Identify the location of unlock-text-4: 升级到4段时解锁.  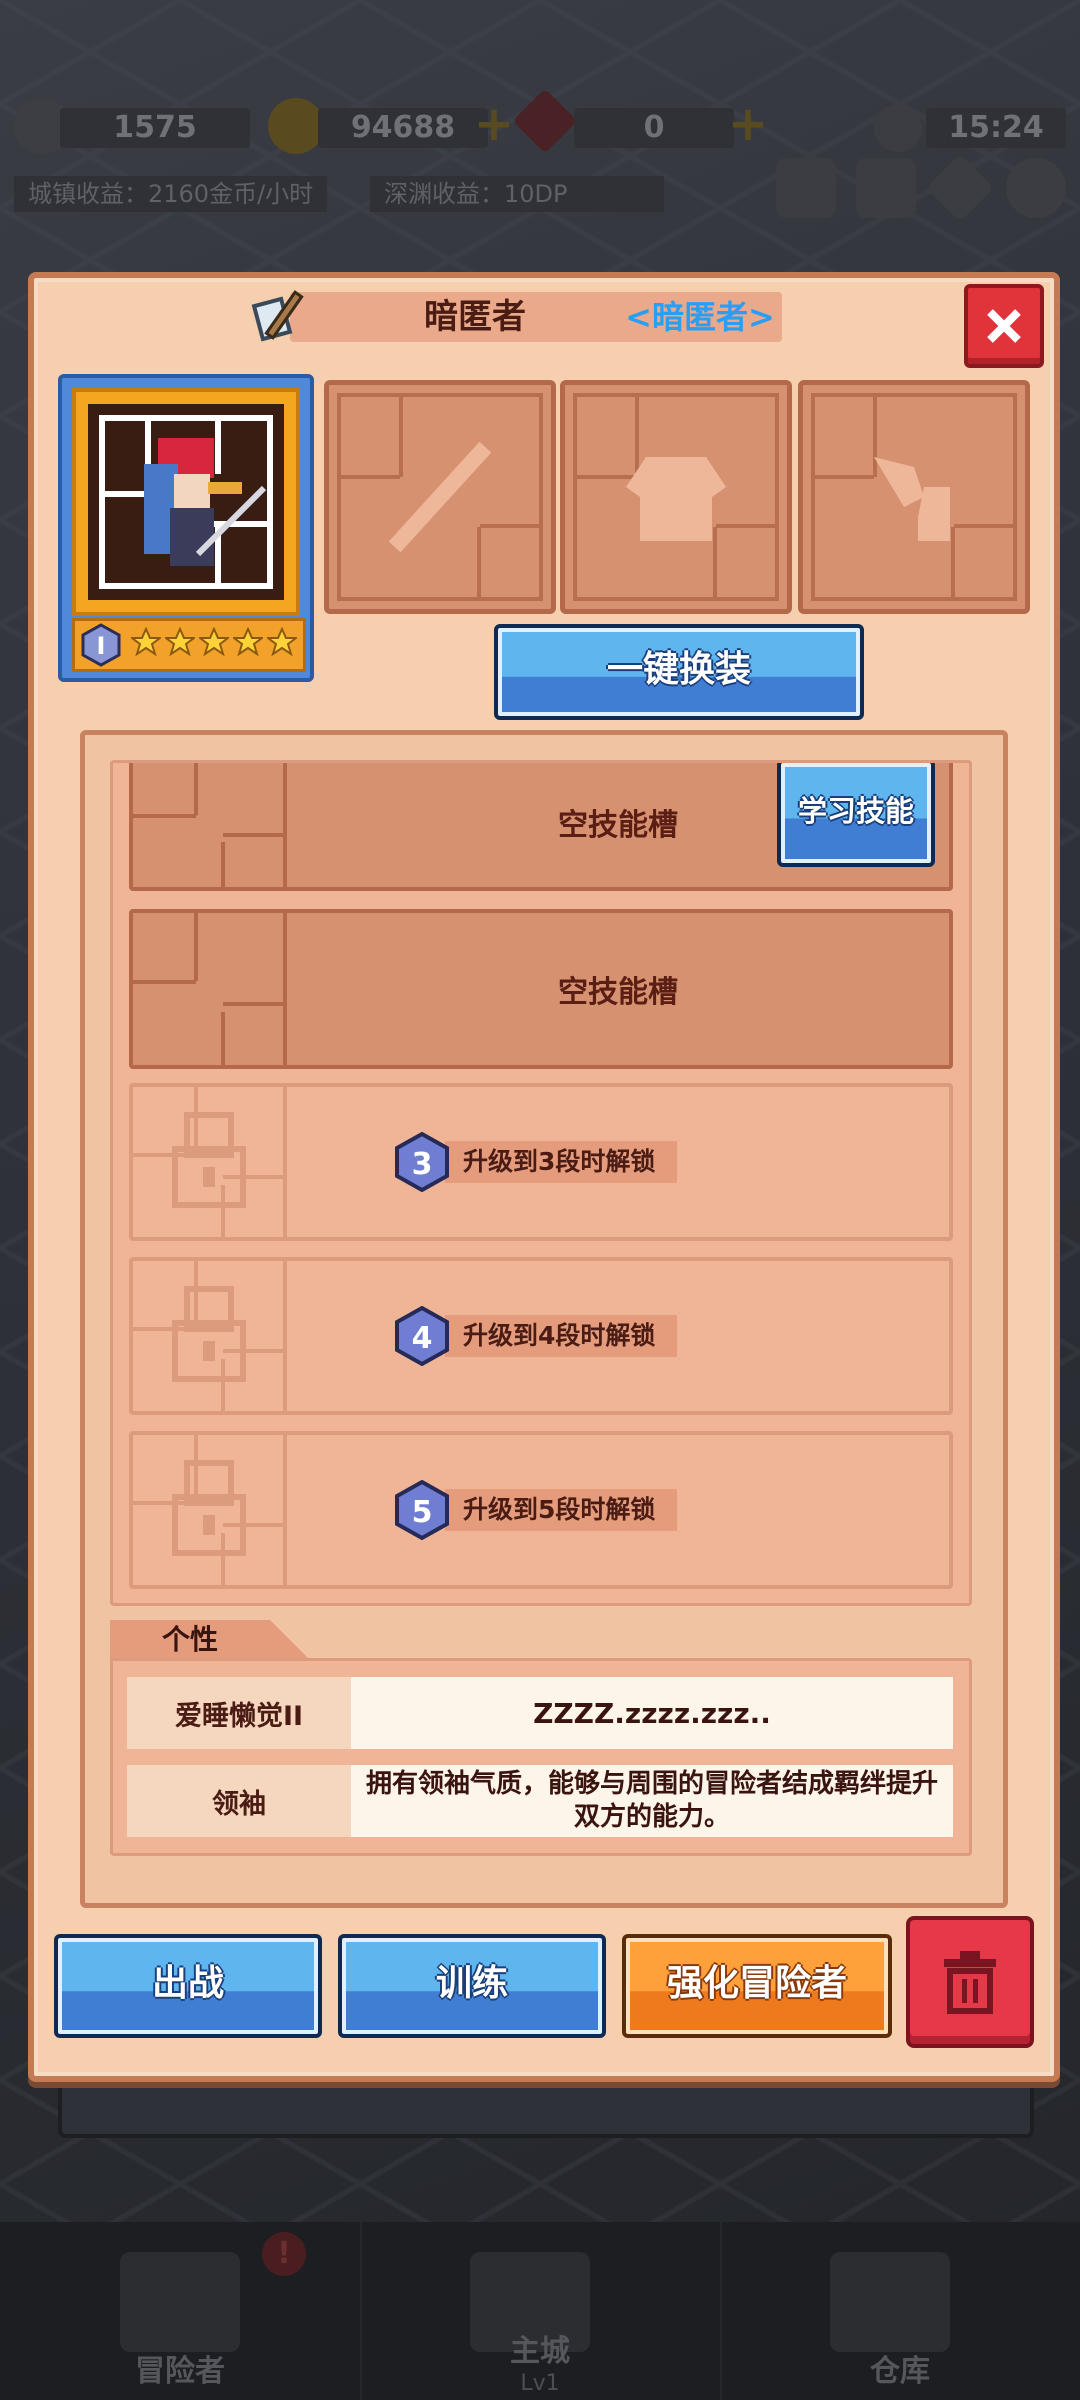
(561, 1336).